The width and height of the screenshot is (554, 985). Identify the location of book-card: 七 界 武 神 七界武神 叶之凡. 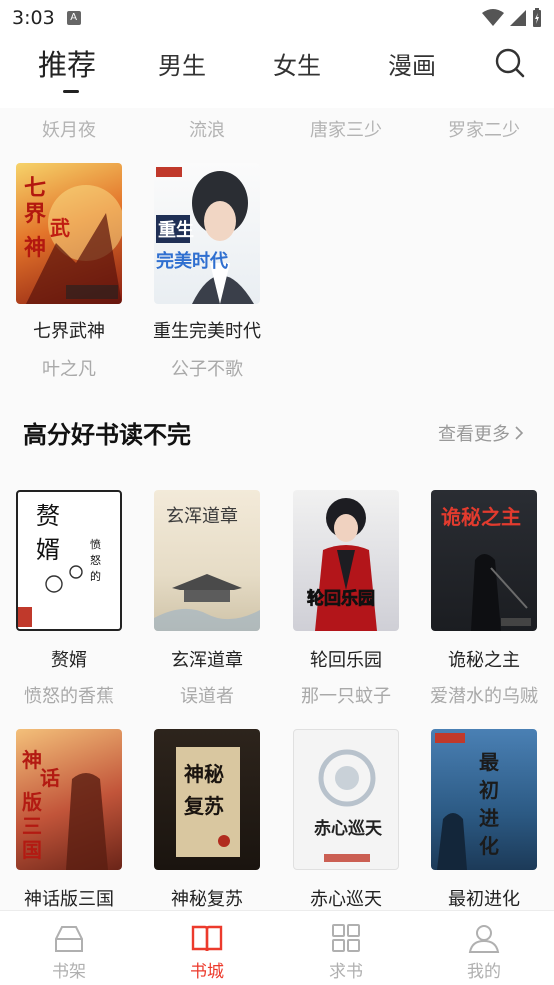
(69, 273).